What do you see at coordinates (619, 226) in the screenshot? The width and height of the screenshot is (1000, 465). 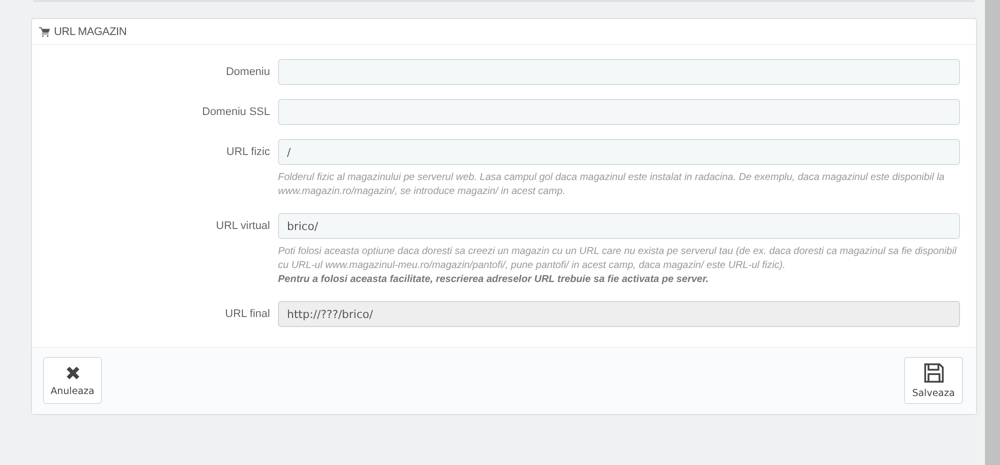 I see `input-field: brico/` at bounding box center [619, 226].